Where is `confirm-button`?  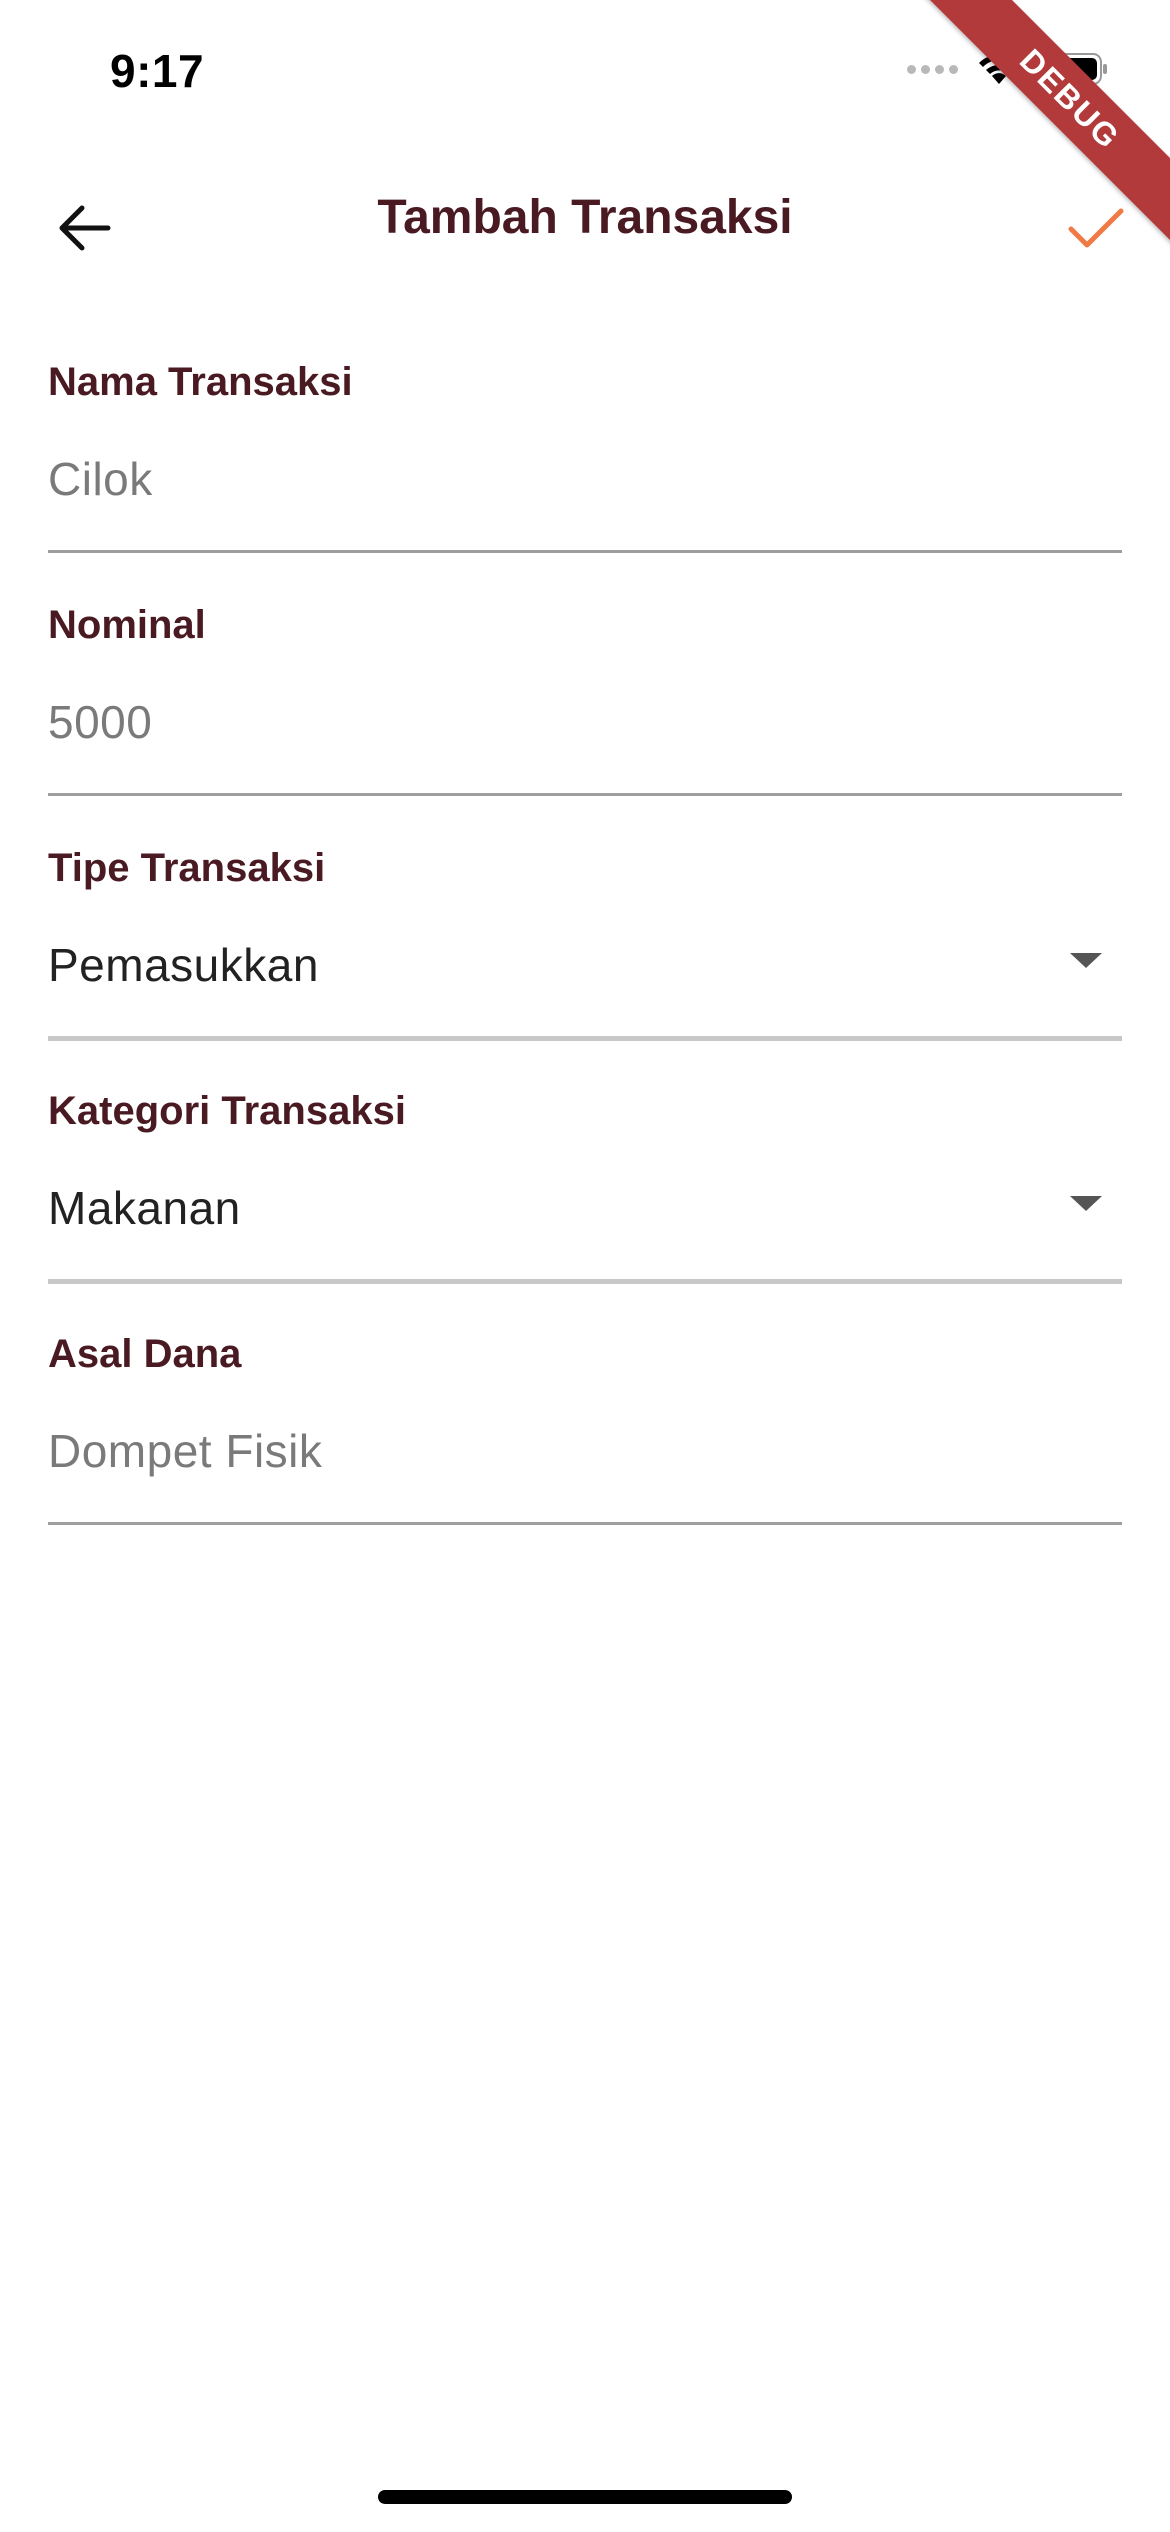
confirm-button is located at coordinates (1096, 228).